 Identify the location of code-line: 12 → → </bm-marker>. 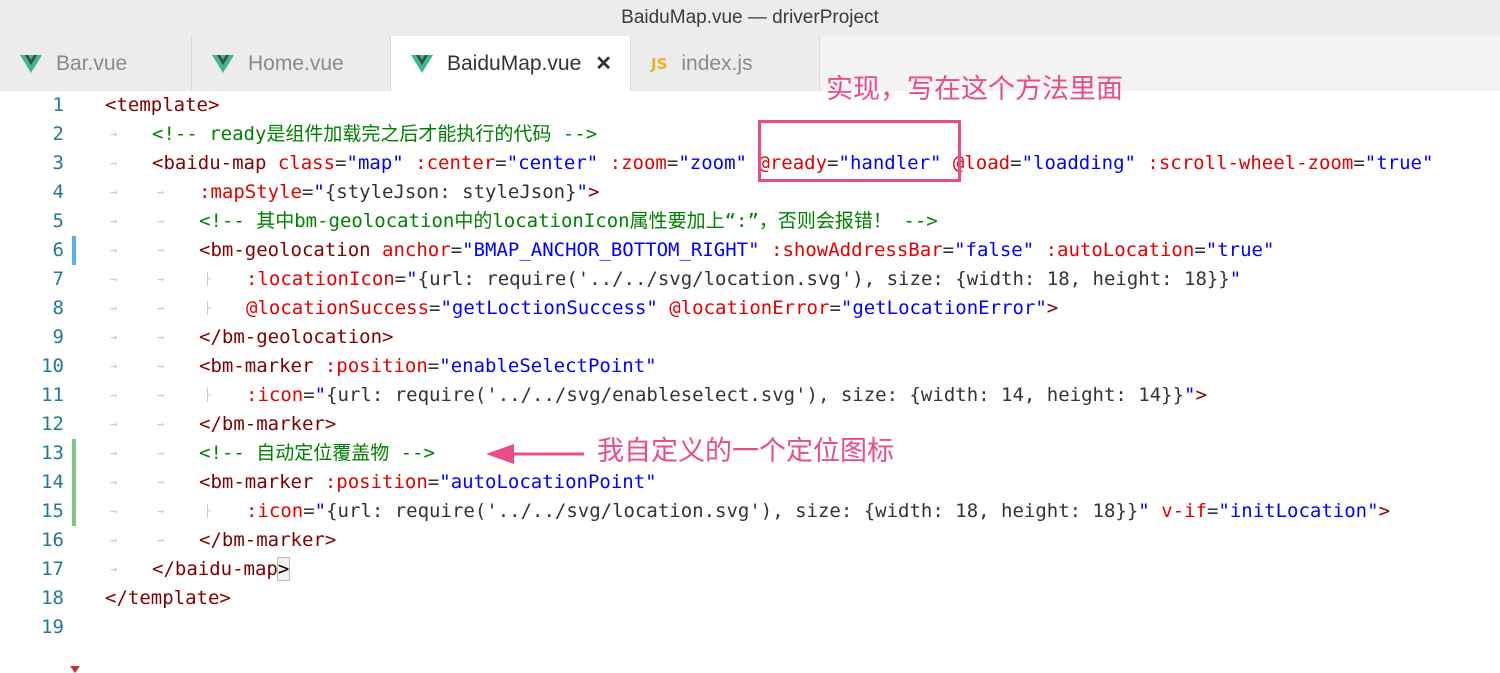
(750, 424).